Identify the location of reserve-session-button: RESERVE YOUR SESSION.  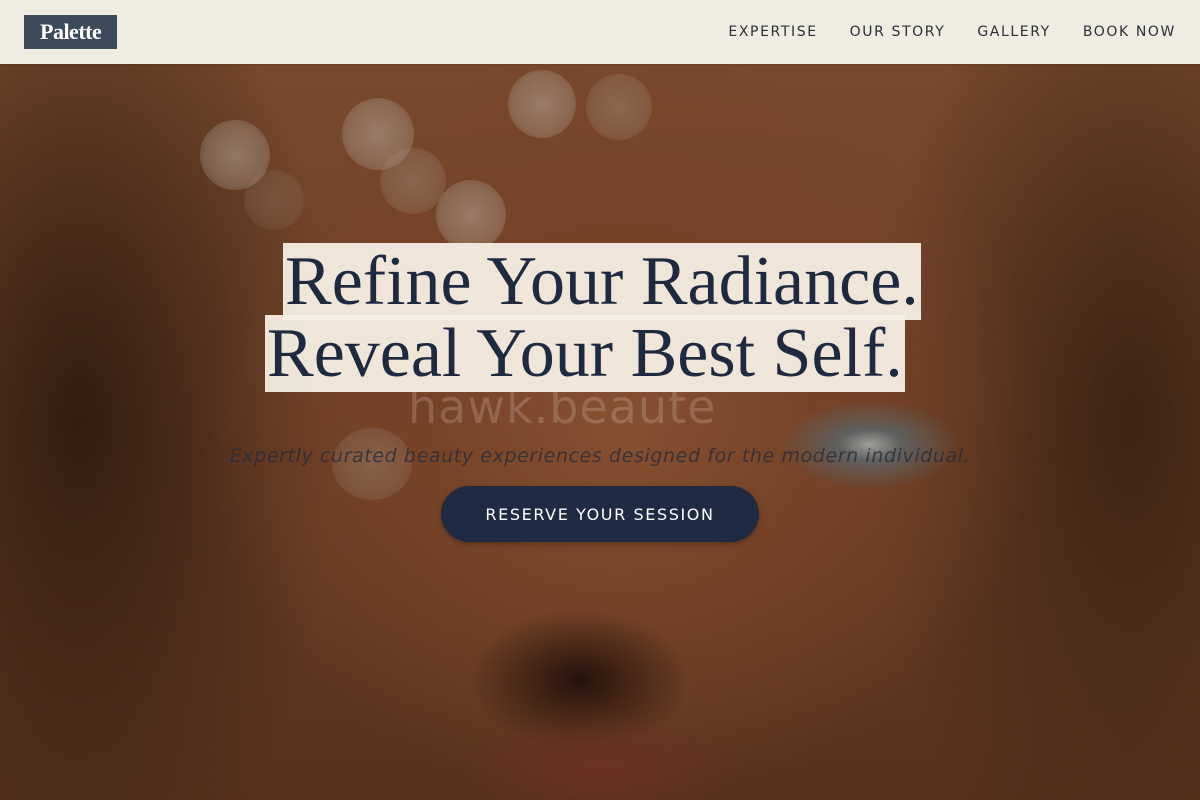
(600, 514).